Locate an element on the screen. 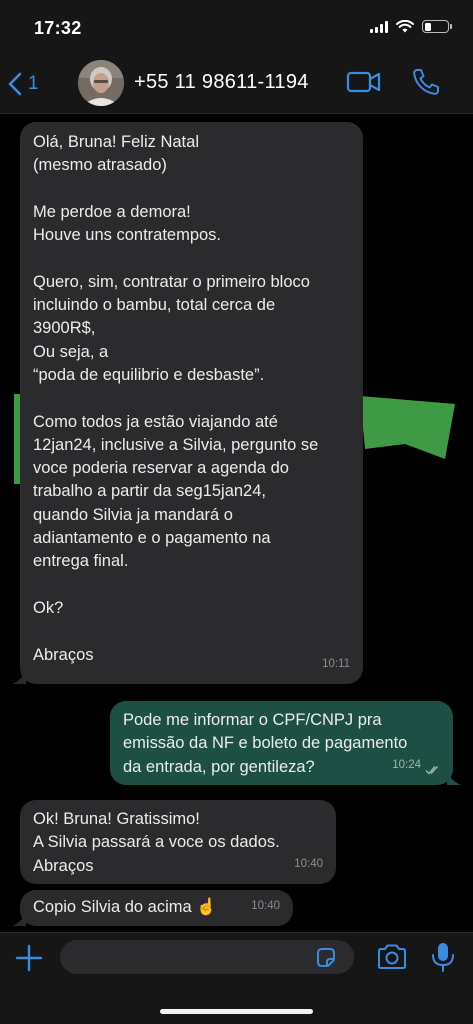 This screenshot has height=1024, width=473. unread-count: 1 is located at coordinates (33, 83).